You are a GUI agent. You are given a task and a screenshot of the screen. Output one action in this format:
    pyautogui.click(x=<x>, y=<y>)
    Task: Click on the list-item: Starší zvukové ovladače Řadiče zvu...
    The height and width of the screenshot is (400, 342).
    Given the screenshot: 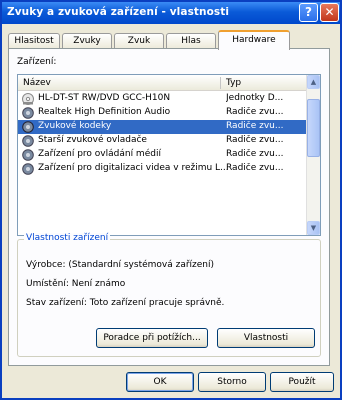 What is the action you would take?
    pyautogui.click(x=163, y=141)
    